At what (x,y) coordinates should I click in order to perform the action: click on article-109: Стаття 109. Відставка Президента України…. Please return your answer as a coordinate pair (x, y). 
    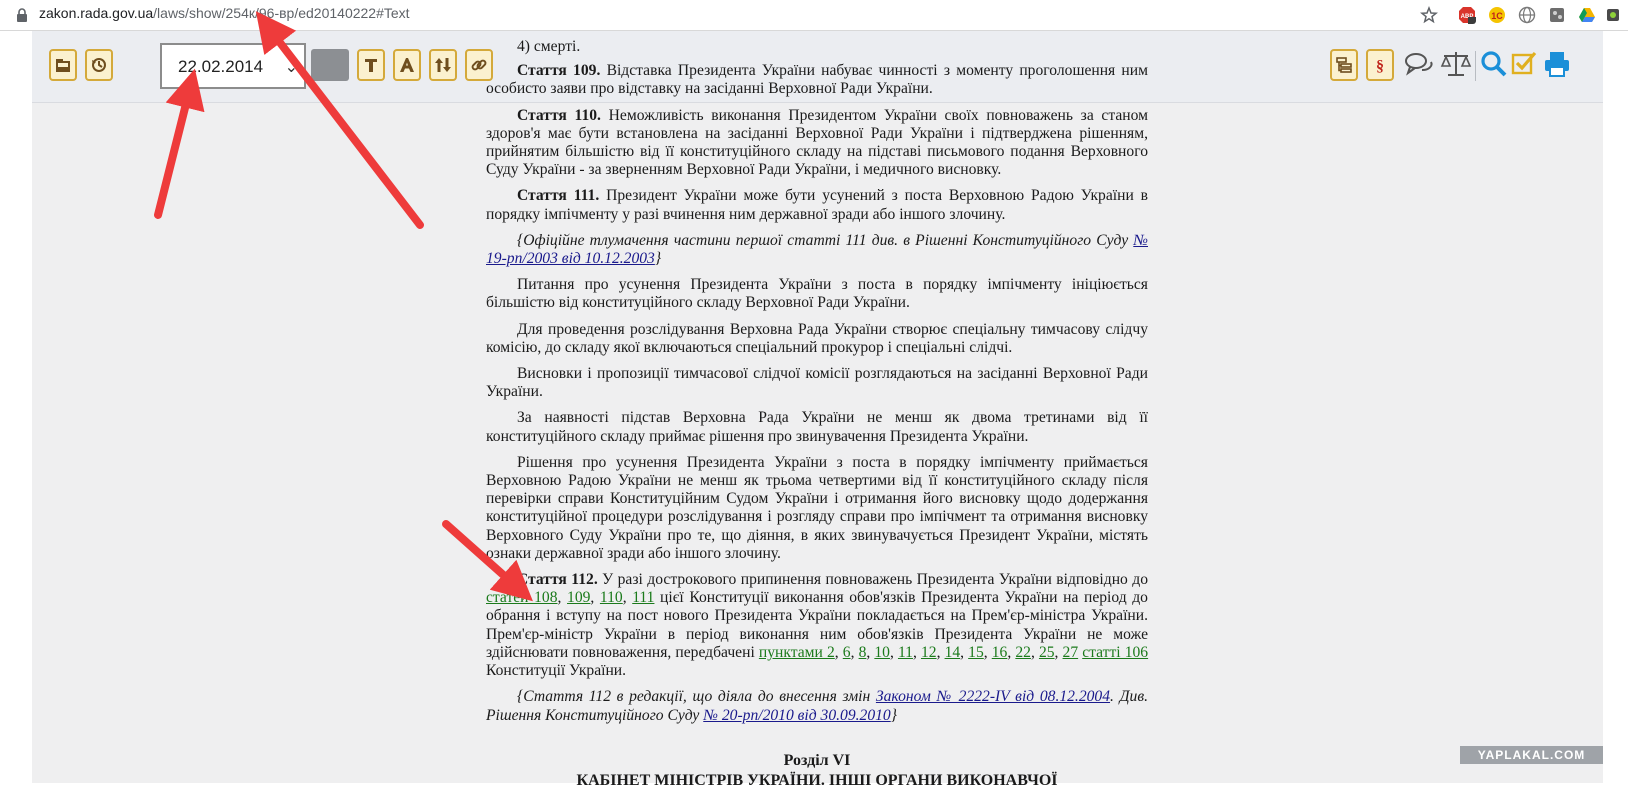
    Looking at the image, I should click on (817, 80).